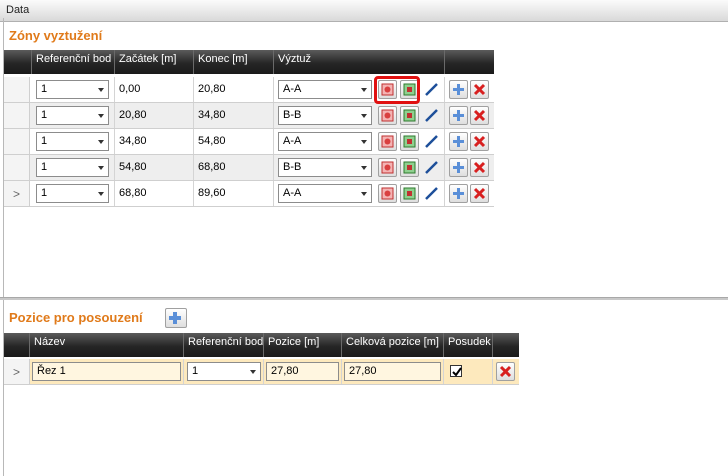  I want to click on zone-end: 34,80, so click(212, 115).